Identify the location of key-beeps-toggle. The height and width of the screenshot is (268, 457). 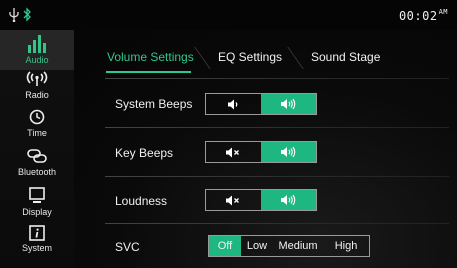
(261, 152).